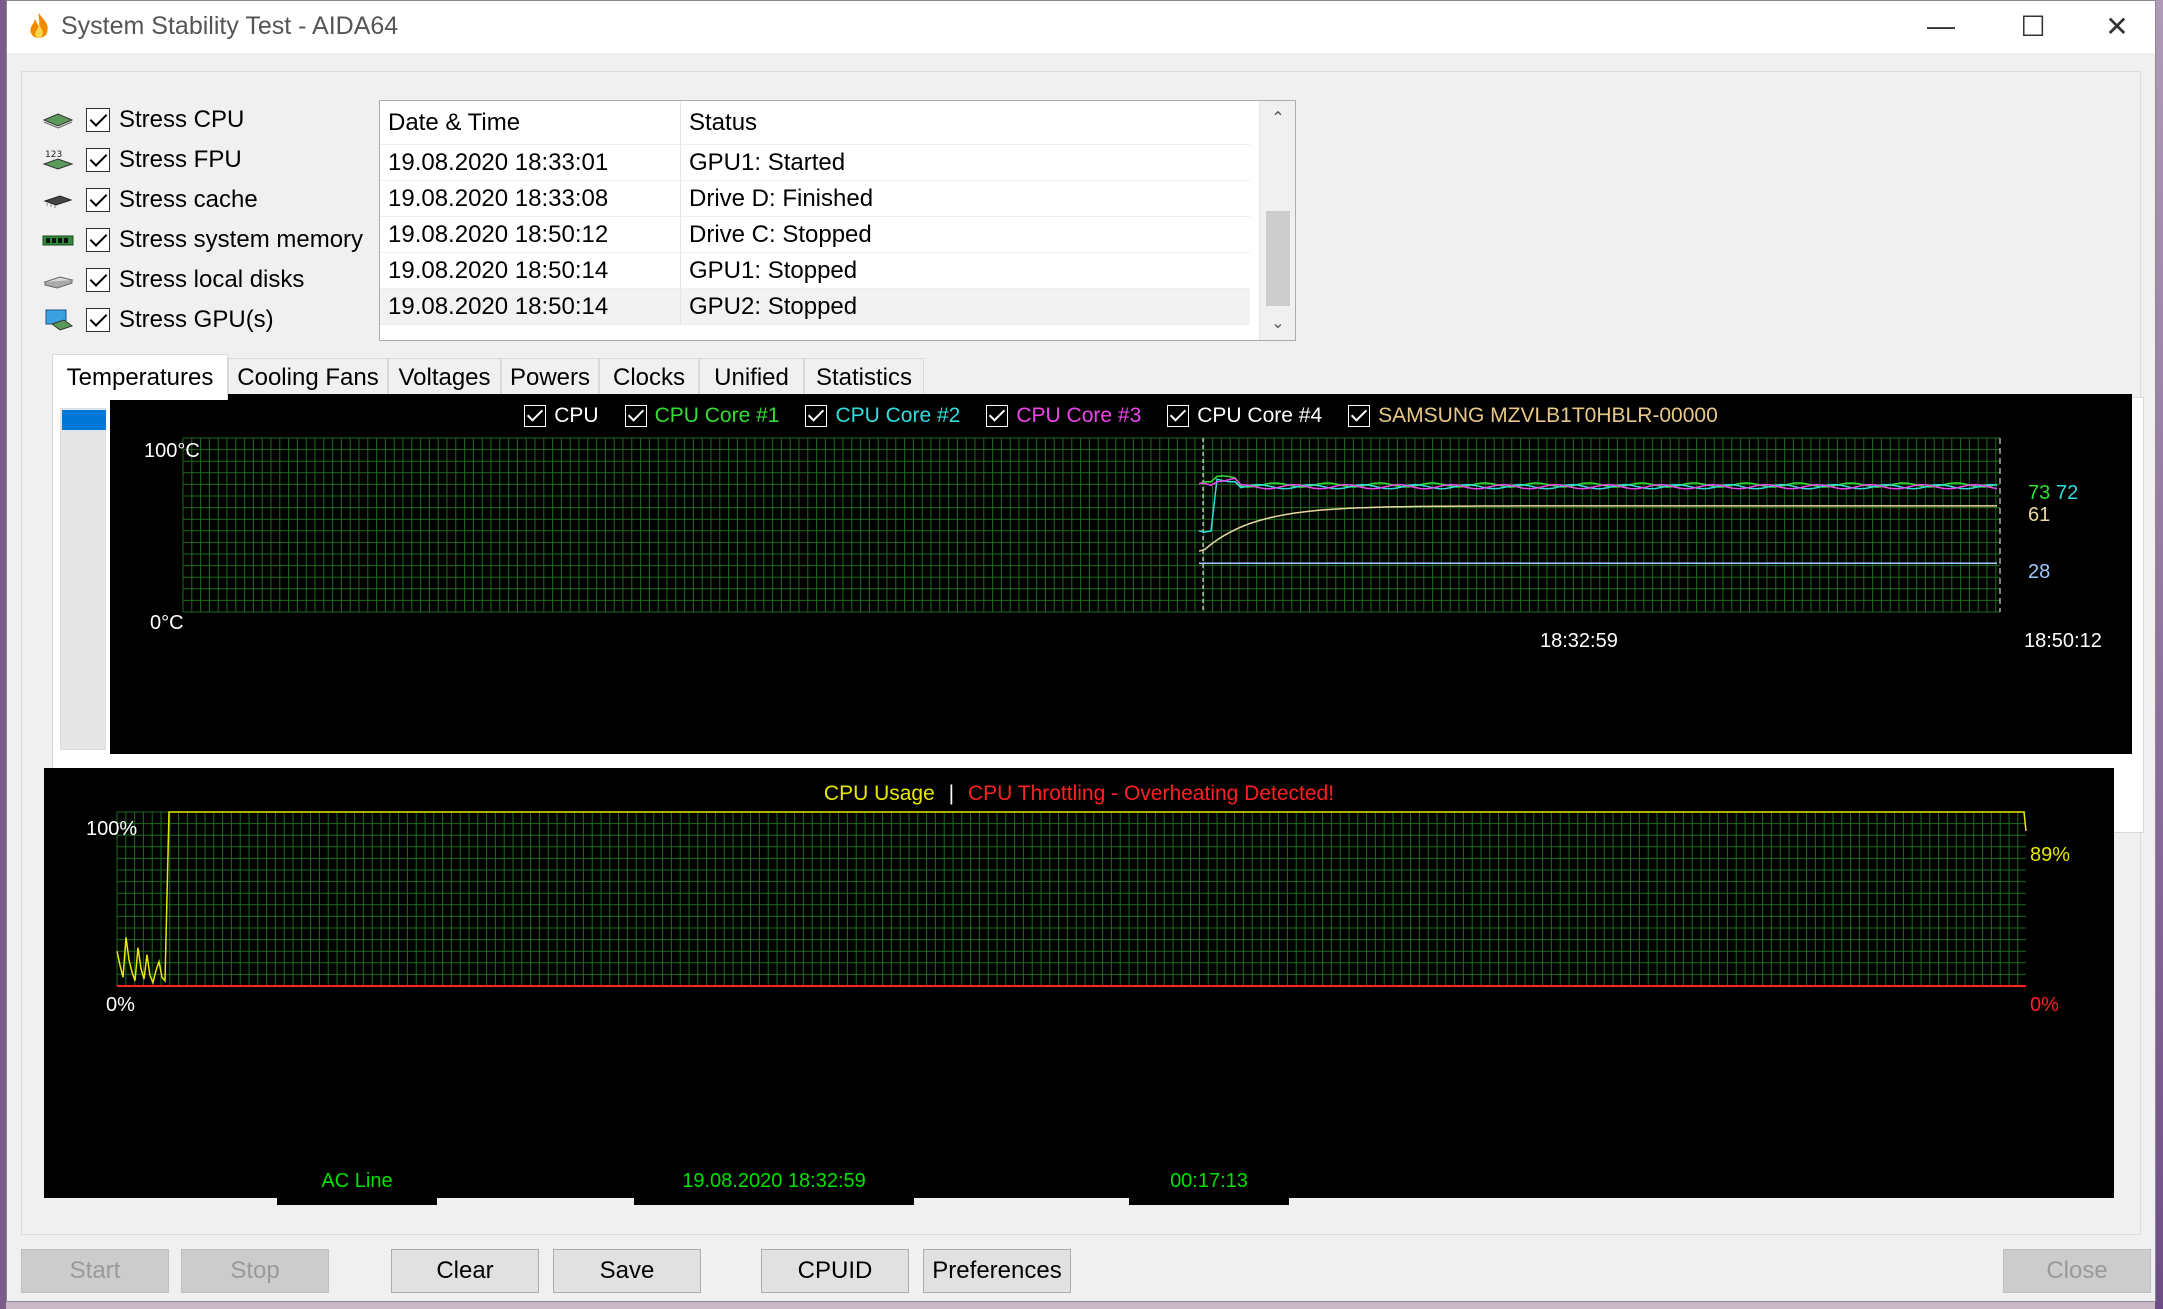 This screenshot has width=2163, height=1309. Describe the element at coordinates (212, 279) in the screenshot. I see `stress-disks-label: Stress local disks` at that location.